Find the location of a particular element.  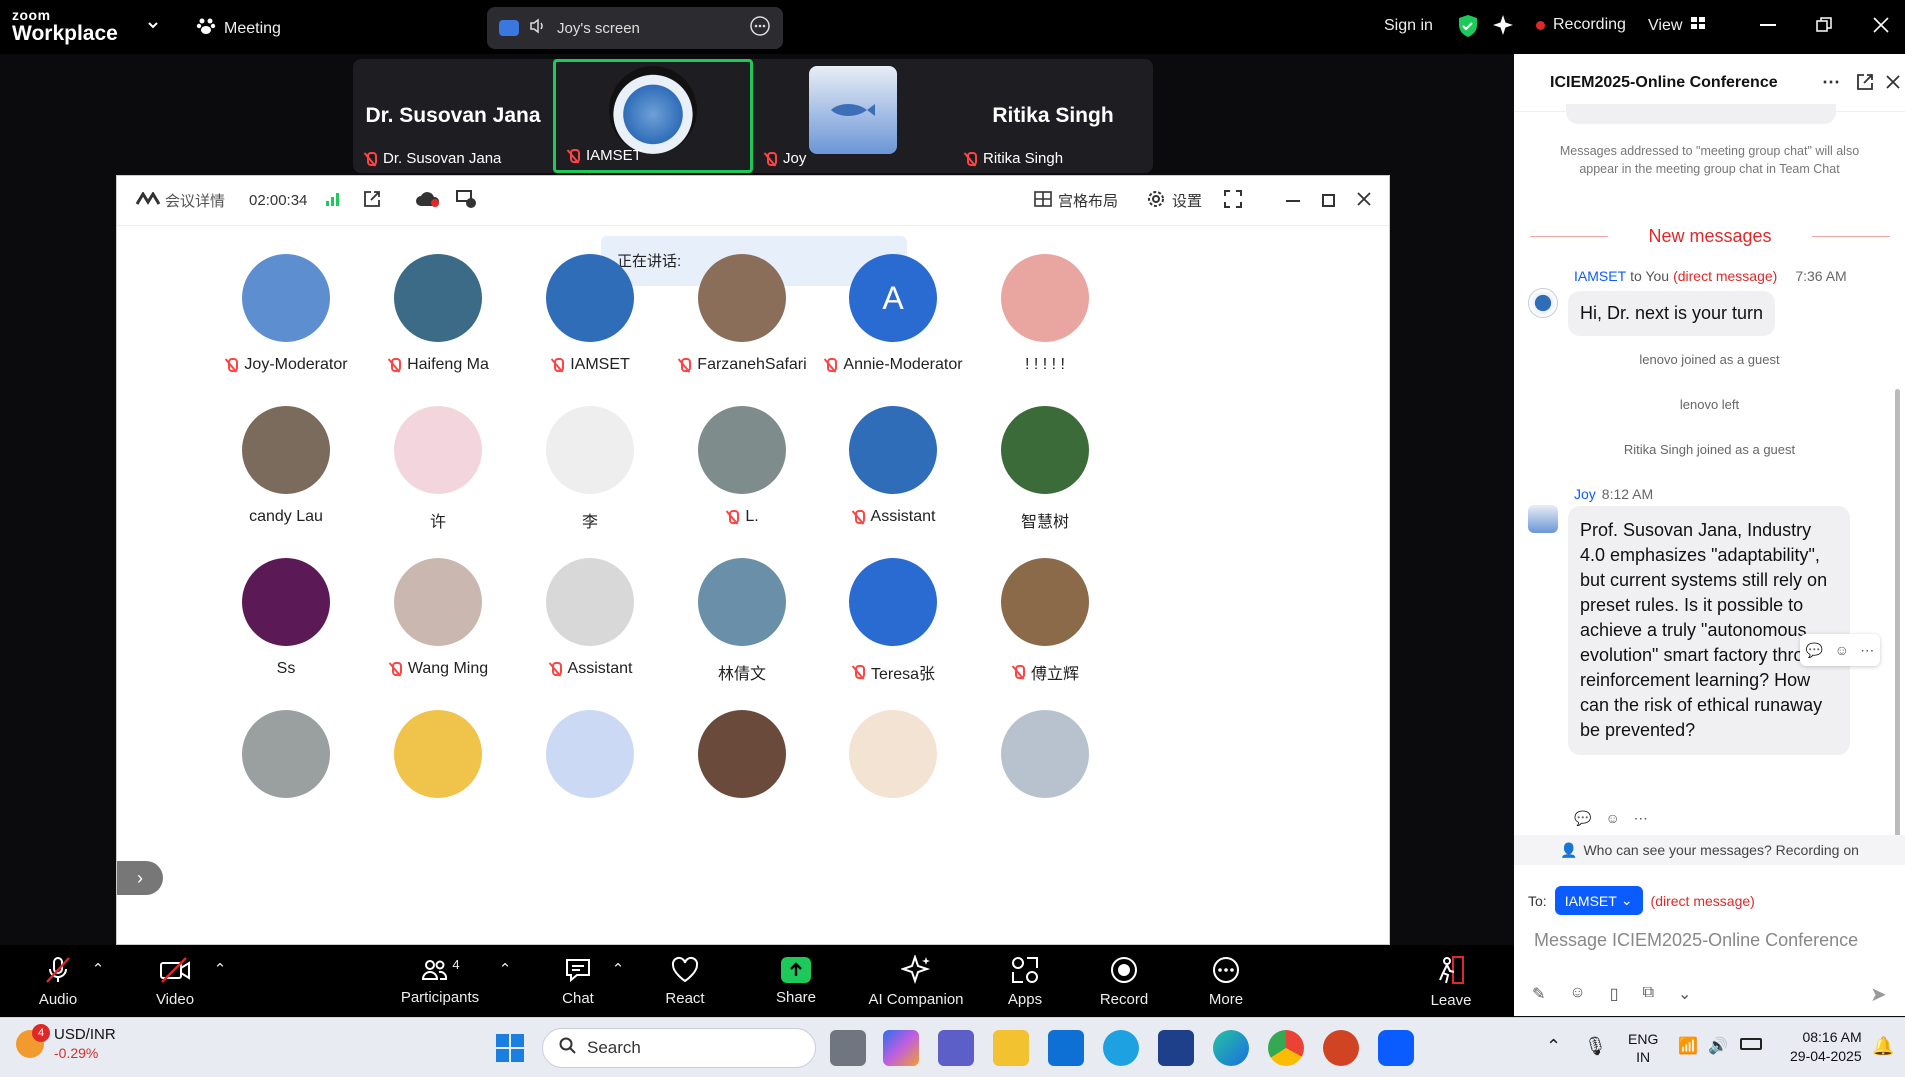

video-options-chevron: ⌃ is located at coordinates (220, 969).